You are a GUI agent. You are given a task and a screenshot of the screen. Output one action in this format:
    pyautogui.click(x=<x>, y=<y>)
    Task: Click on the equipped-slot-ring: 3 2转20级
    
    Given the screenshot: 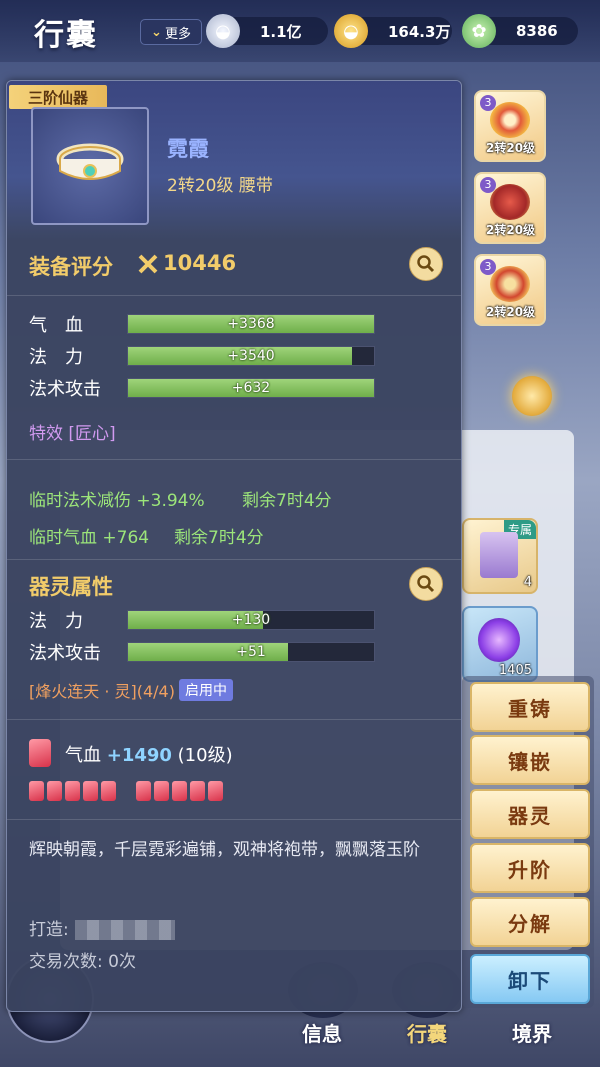 What is the action you would take?
    pyautogui.click(x=510, y=126)
    